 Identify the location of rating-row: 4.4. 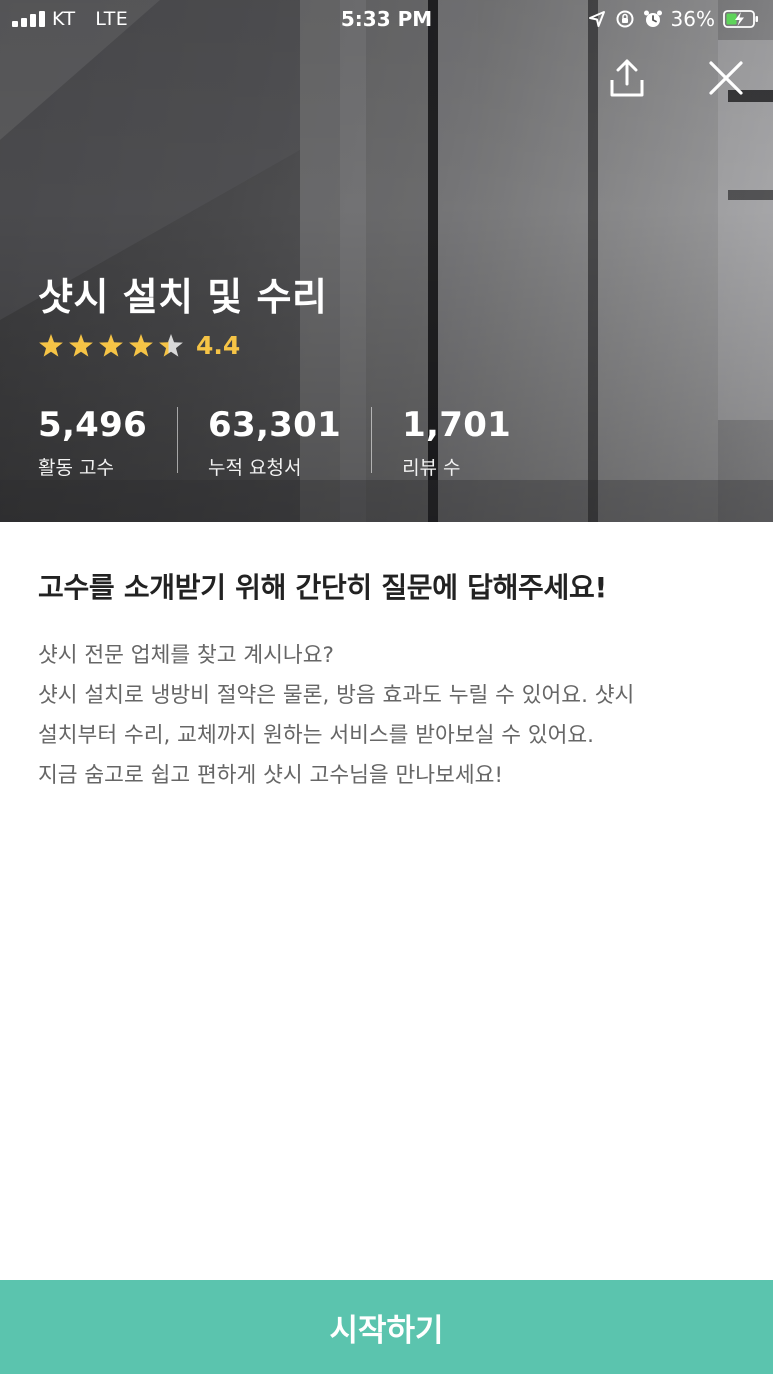
(139, 345).